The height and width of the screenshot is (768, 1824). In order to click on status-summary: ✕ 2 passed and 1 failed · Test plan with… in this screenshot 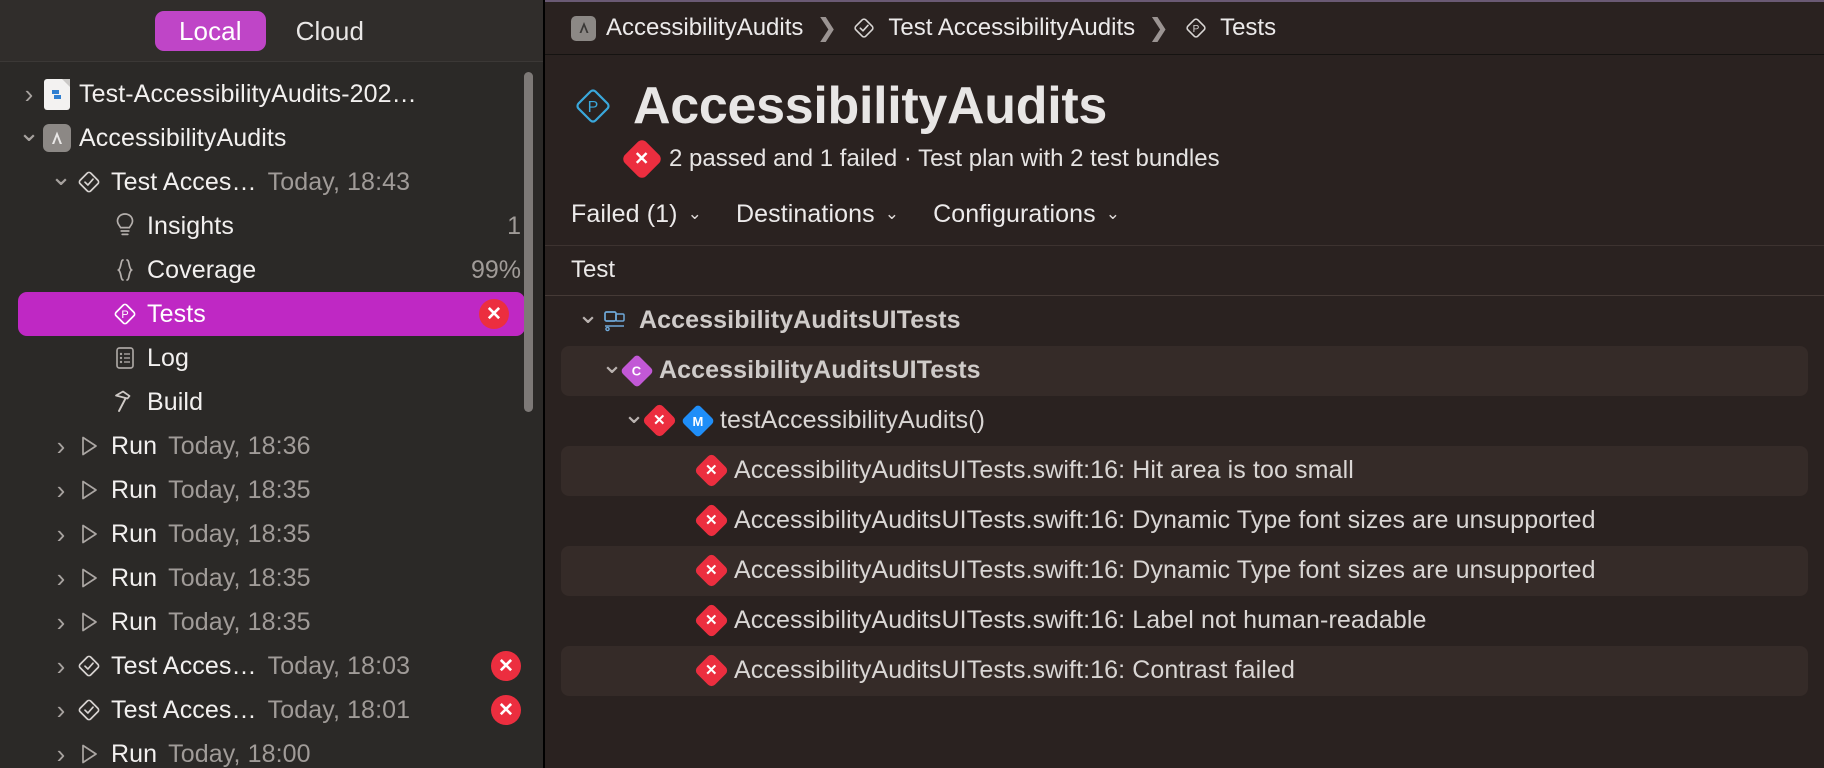, I will do `click(1209, 158)`.